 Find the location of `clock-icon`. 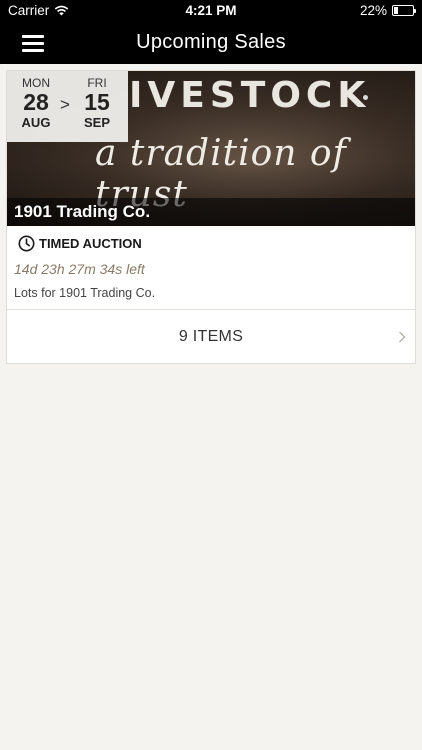

clock-icon is located at coordinates (26, 243).